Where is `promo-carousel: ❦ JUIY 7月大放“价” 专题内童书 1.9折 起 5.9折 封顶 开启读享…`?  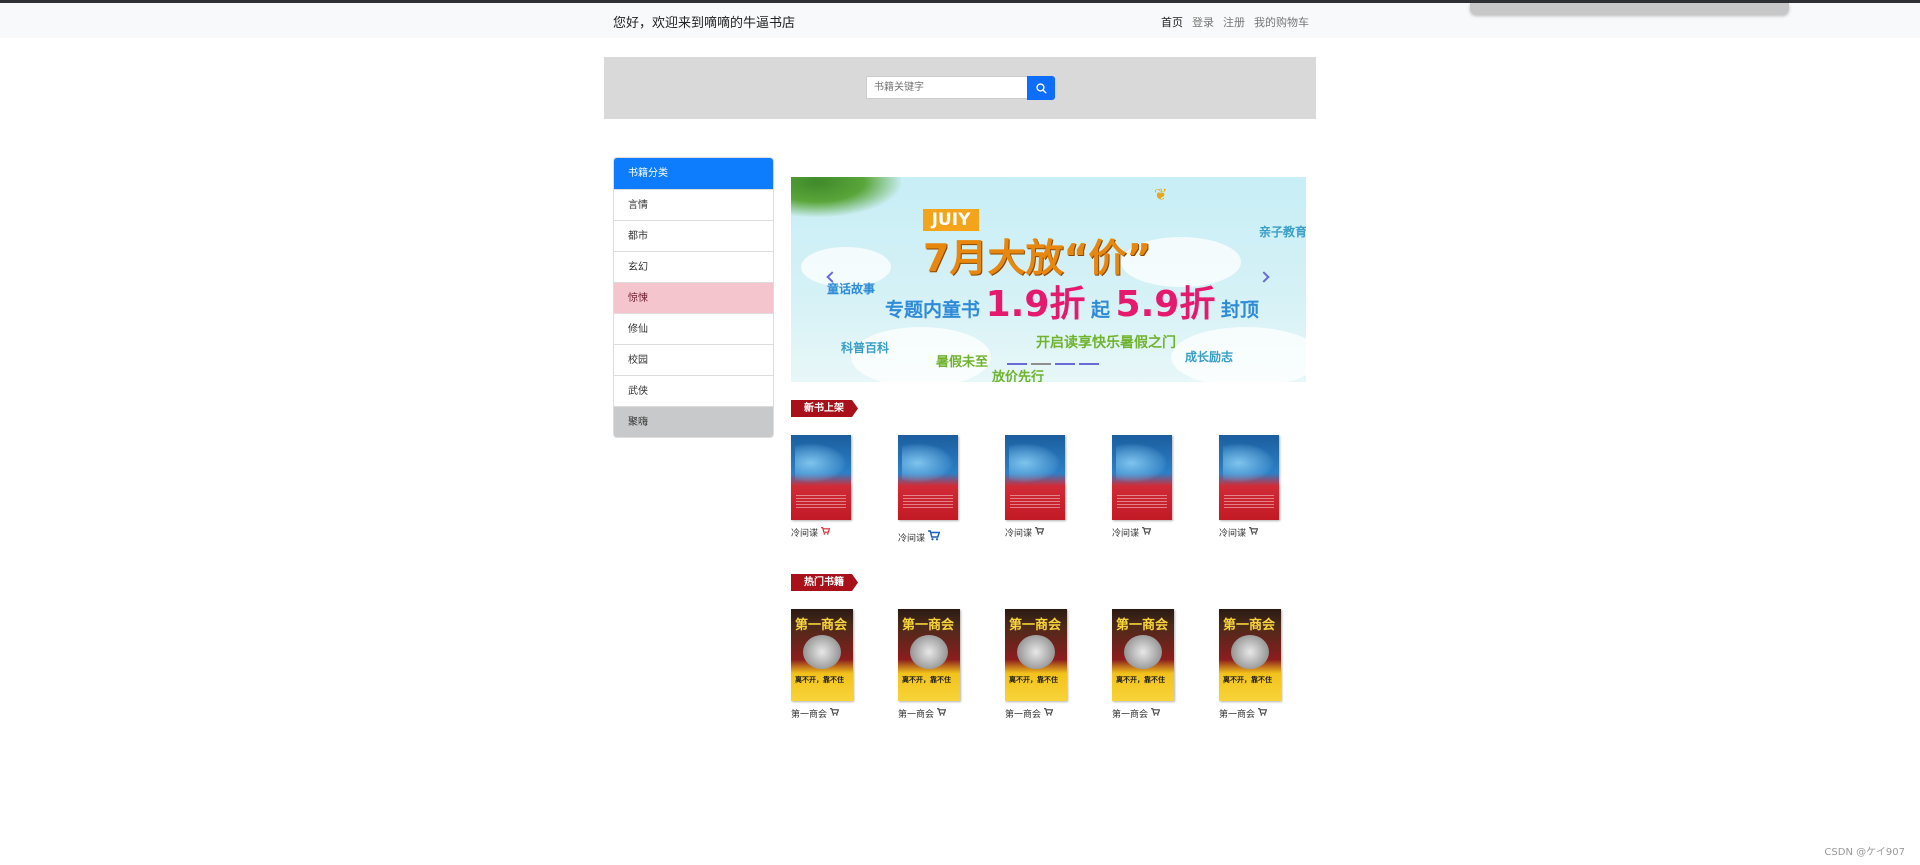 promo-carousel: ❦ JUIY 7月大放“价” 专题内童书 1.9折 起 5.9折 封顶 开启读享… is located at coordinates (1048, 279).